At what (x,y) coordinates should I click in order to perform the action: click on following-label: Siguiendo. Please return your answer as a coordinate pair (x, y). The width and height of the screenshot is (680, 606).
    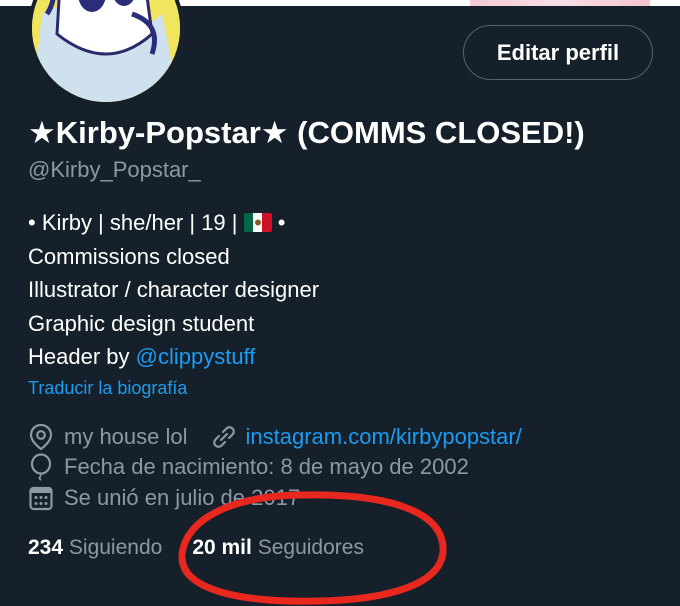
    Looking at the image, I should click on (115, 547).